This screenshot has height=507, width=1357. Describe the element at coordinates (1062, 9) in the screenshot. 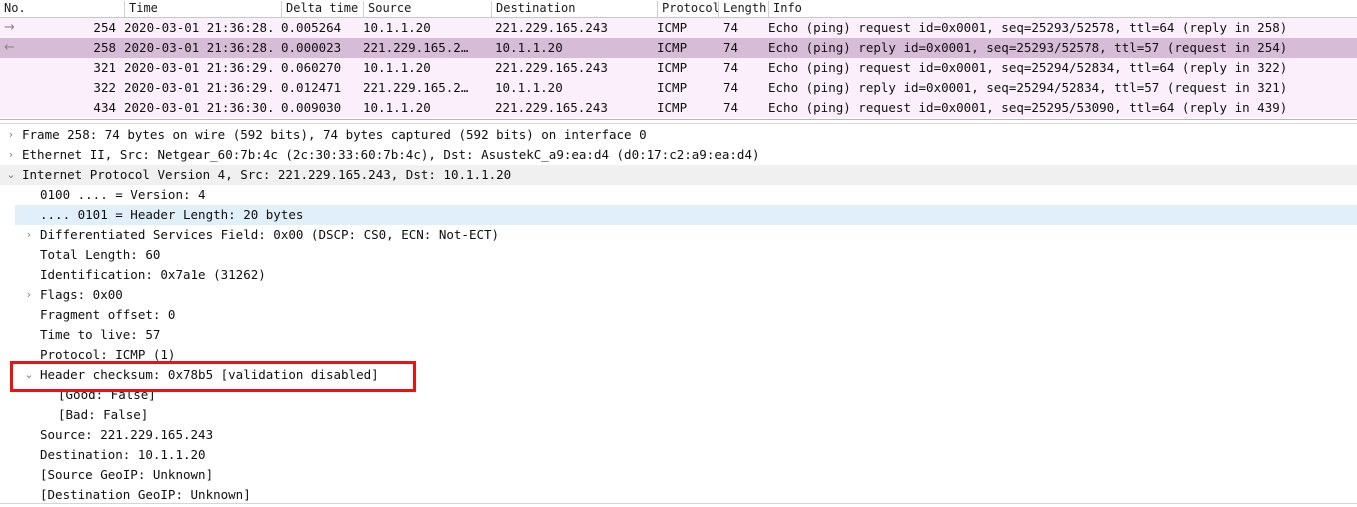

I see `column-header-info: Info` at that location.